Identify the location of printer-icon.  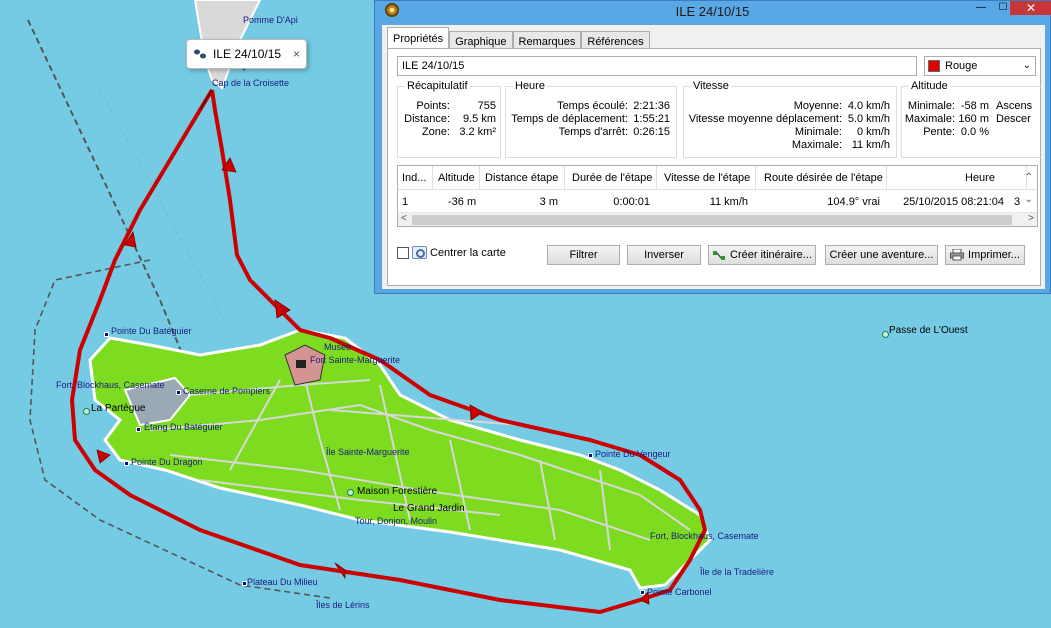
(957, 255).